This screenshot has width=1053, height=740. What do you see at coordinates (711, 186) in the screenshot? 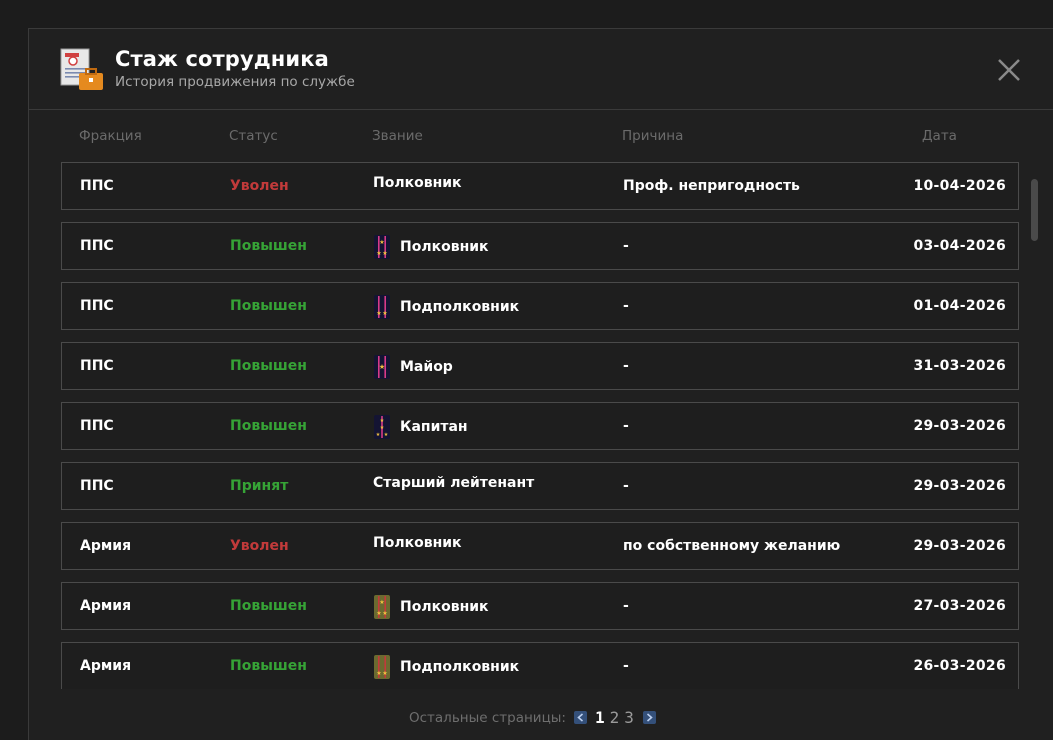
I see `row-reason: Проф. непригодность` at bounding box center [711, 186].